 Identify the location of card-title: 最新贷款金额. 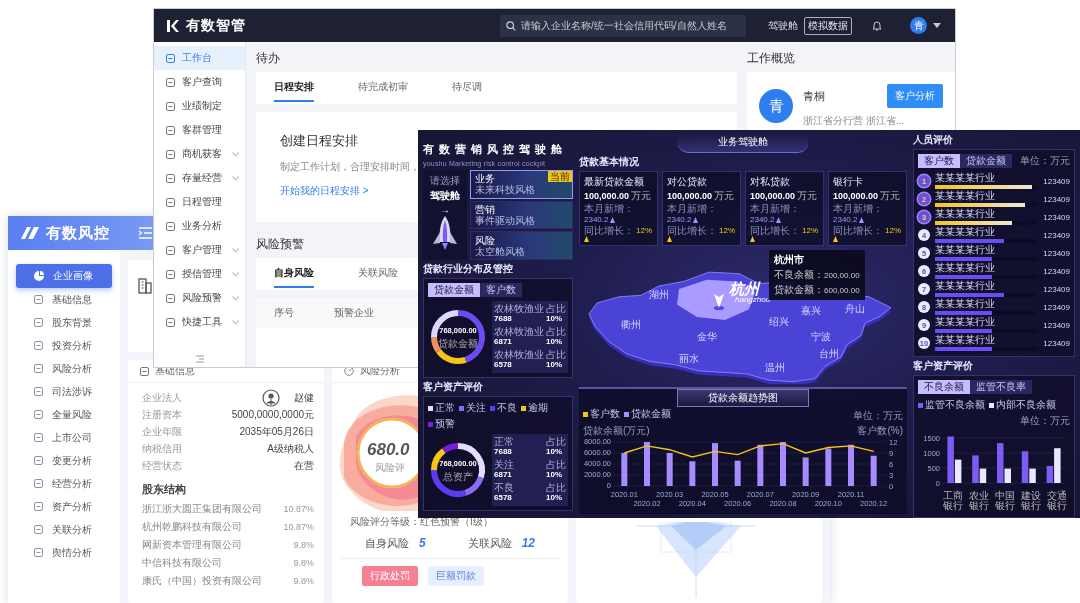
(614, 182).